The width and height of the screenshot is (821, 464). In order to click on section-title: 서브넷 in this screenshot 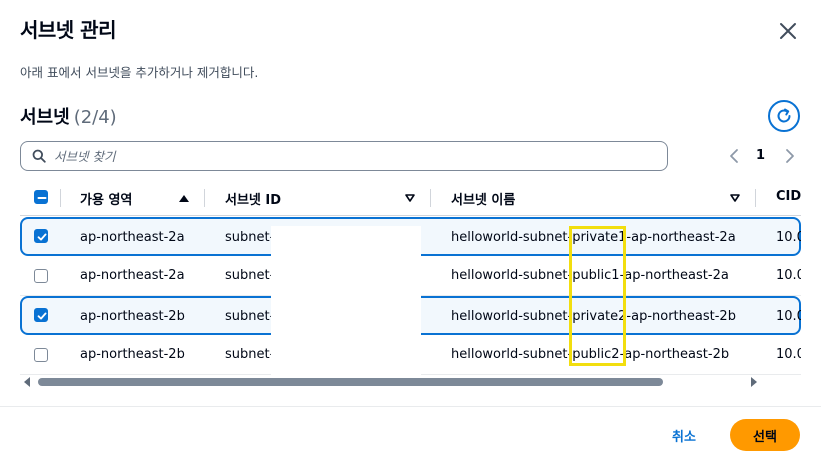, I will do `click(45, 117)`.